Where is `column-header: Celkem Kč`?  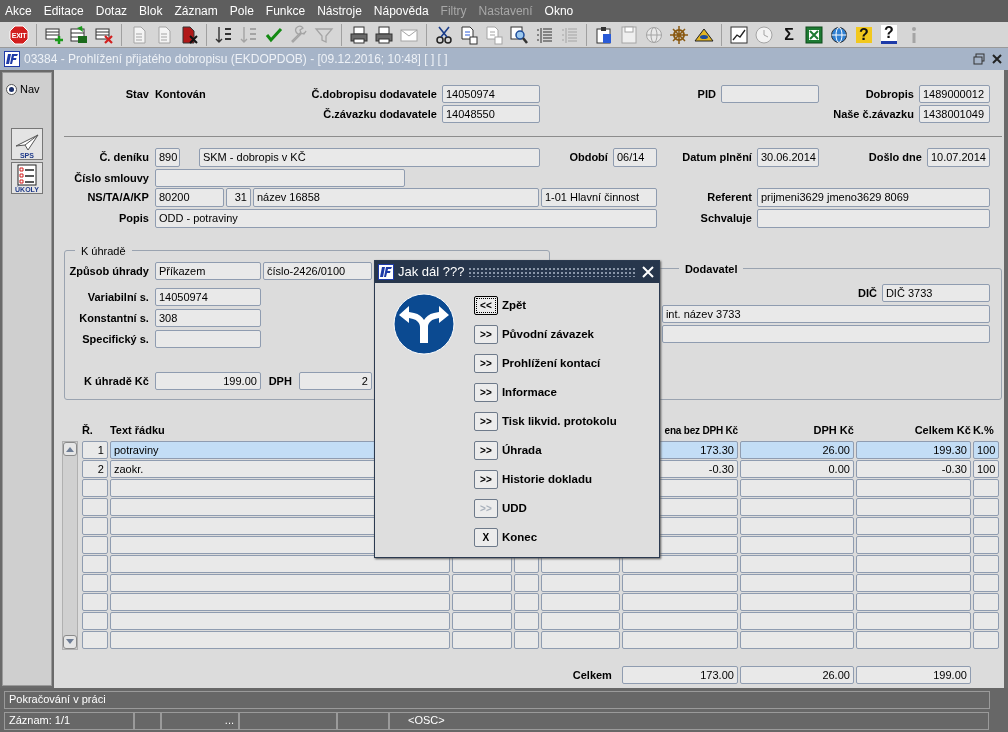
column-header: Celkem Kč is located at coordinates (942, 430).